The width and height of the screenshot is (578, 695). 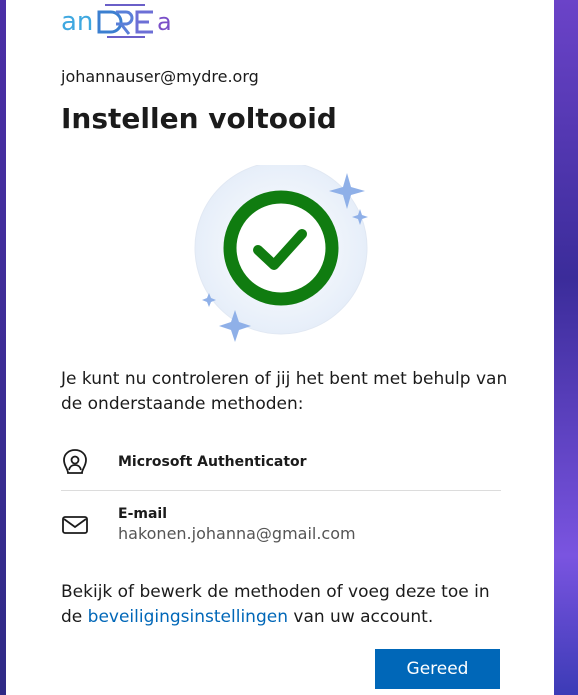 I want to click on method-detail: hakonen.johanna@gmail.com, so click(x=237, y=533).